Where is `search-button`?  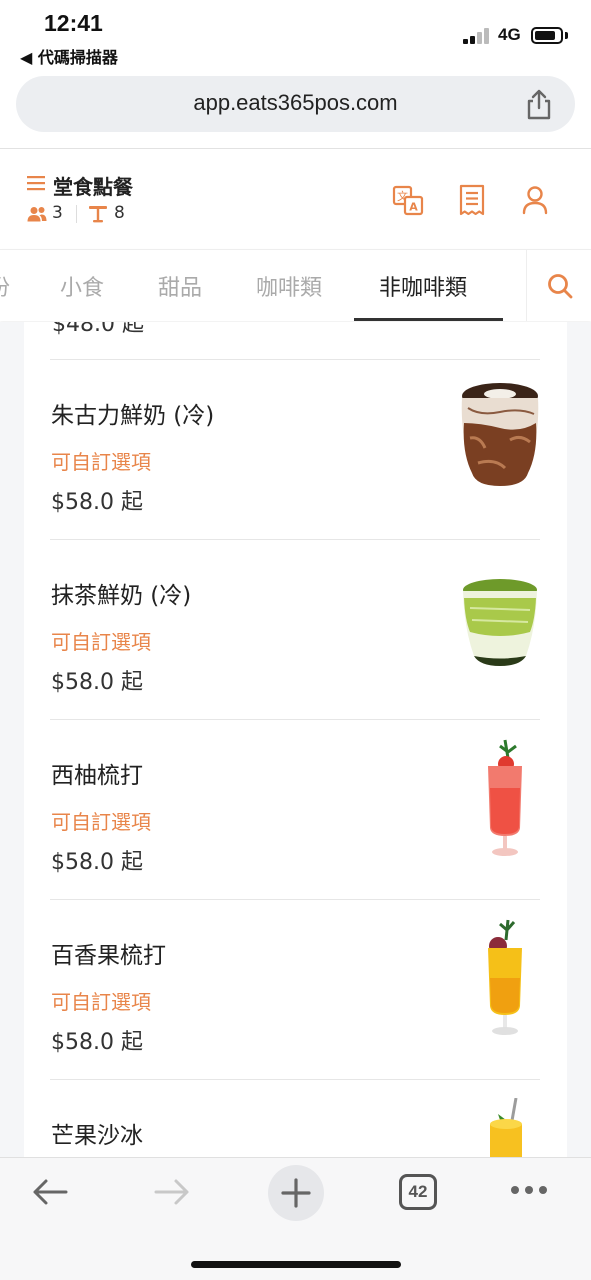 search-button is located at coordinates (558, 285).